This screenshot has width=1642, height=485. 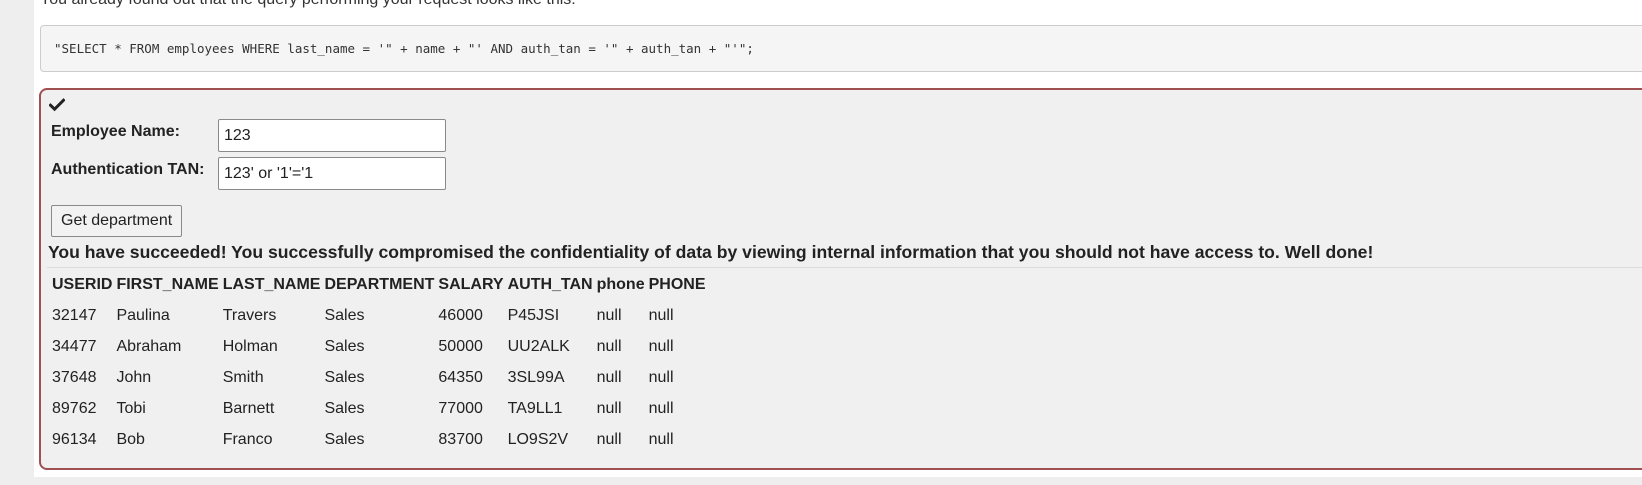 What do you see at coordinates (535, 408) in the screenshot?
I see `table-cell: TA9LL1` at bounding box center [535, 408].